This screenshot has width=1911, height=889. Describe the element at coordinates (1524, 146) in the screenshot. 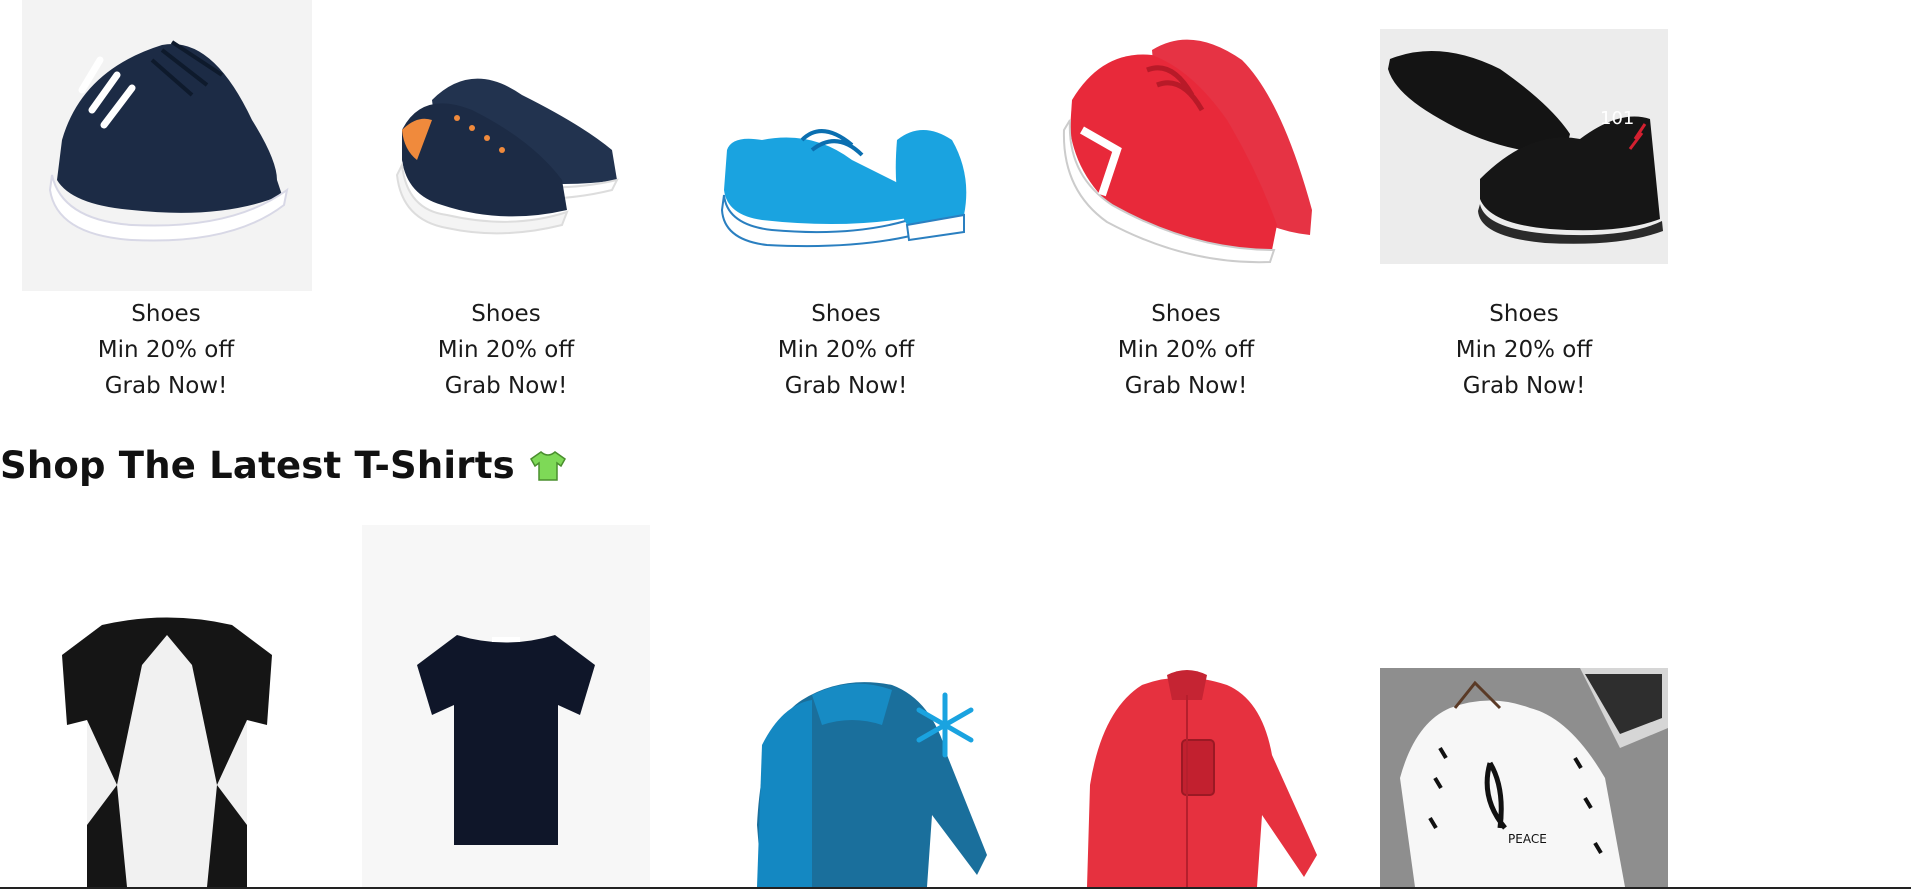

I see `shoe-image: 101` at that location.